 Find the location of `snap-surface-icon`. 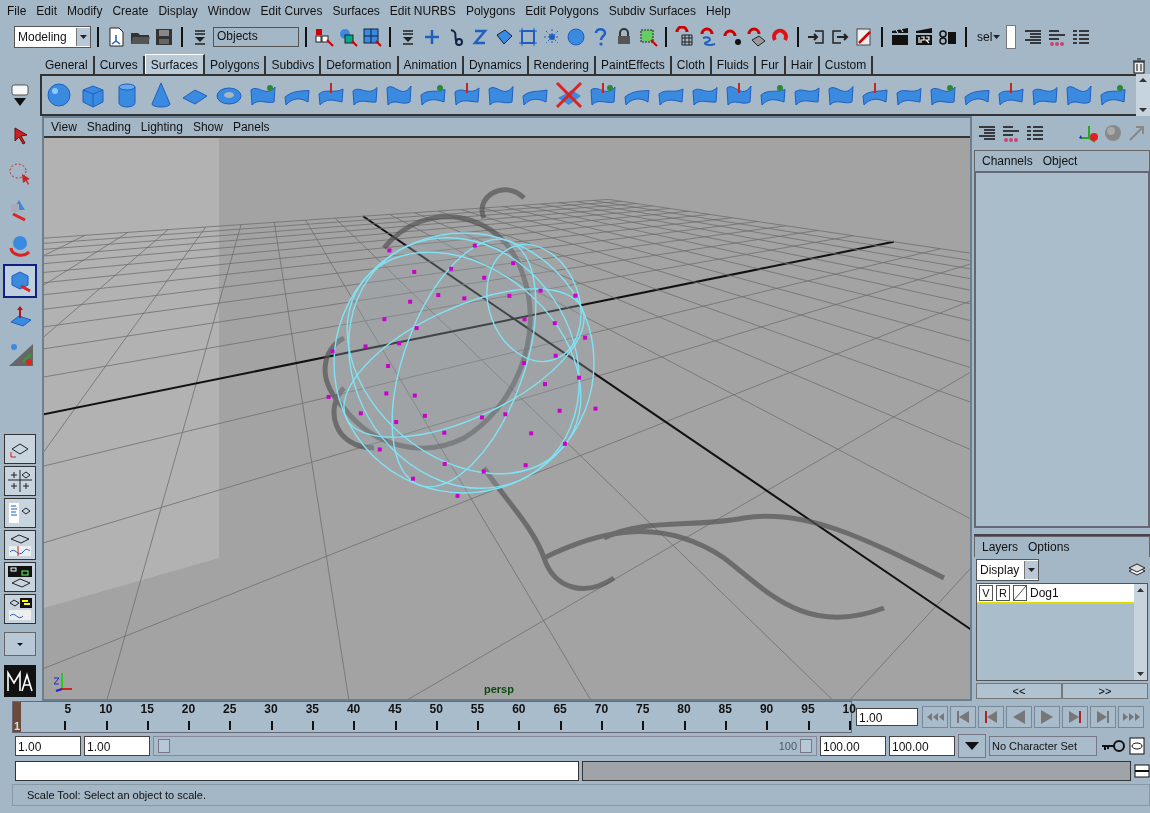

snap-surface-icon is located at coordinates (756, 37).